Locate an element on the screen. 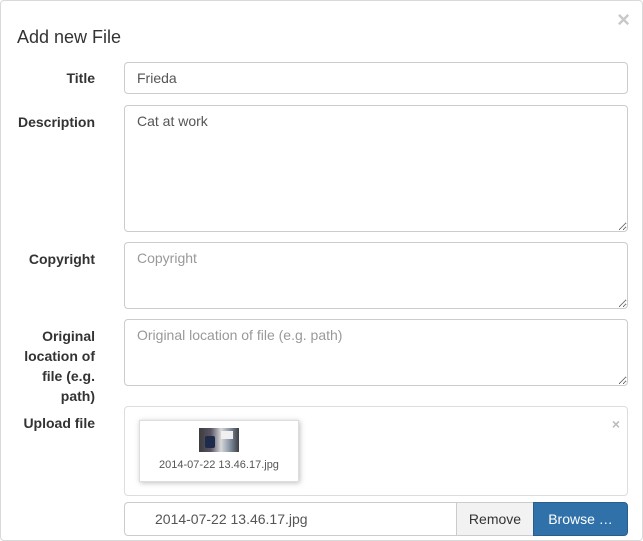  file-preview-area: × 2014-07-22 13.46.17.jpg is located at coordinates (376, 451).